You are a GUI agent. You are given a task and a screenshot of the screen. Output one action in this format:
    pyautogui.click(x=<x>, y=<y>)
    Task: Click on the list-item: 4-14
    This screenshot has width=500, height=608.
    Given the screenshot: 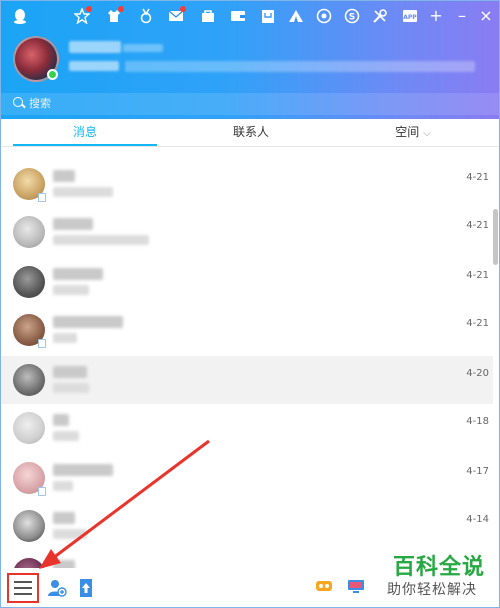 What is the action you would take?
    pyautogui.click(x=247, y=526)
    